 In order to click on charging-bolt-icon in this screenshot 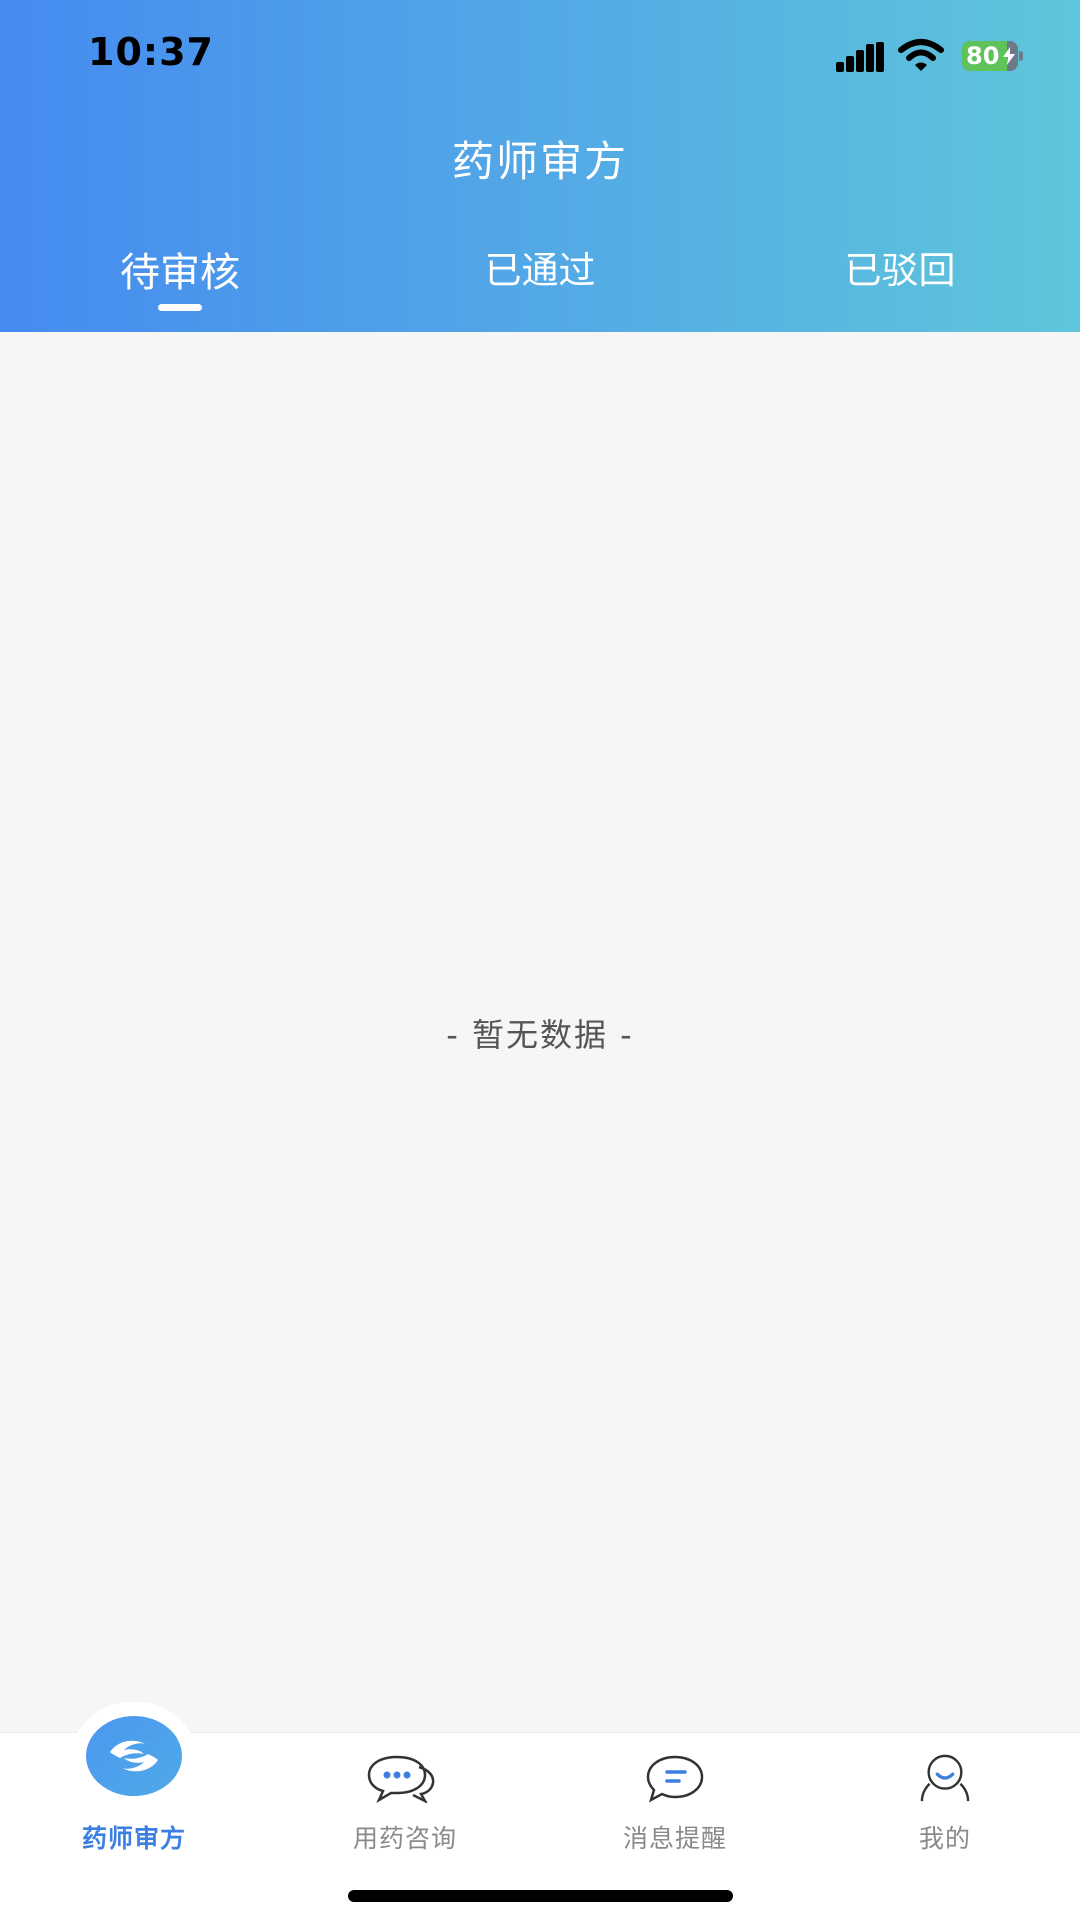, I will do `click(1009, 56)`.